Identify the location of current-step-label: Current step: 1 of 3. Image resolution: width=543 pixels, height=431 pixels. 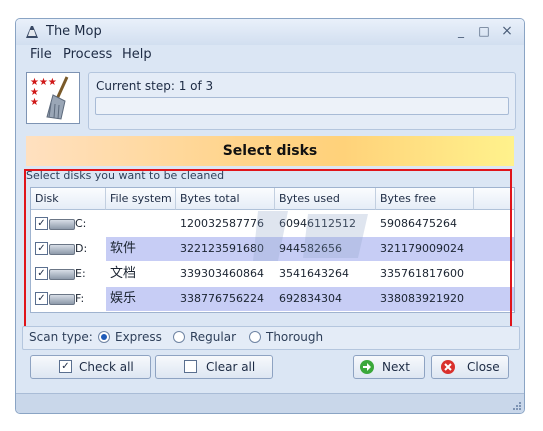
(155, 86).